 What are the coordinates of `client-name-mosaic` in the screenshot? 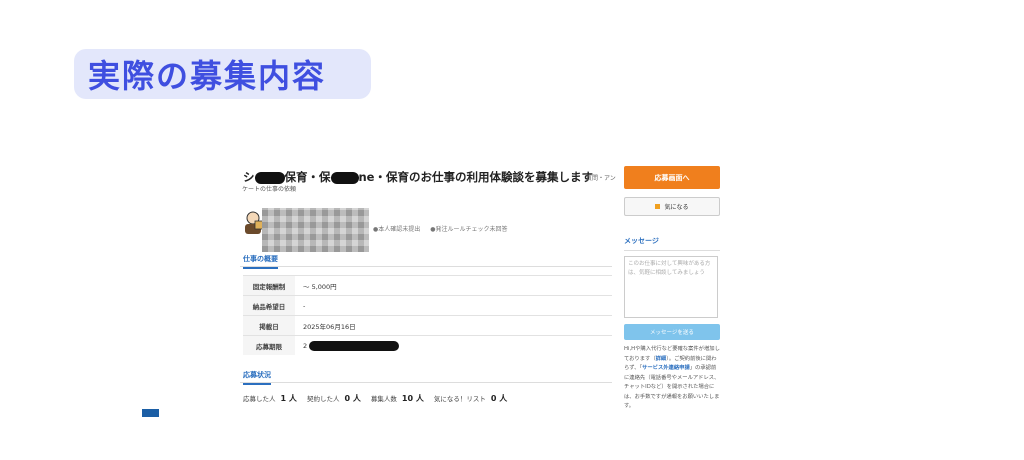 It's located at (315, 230).